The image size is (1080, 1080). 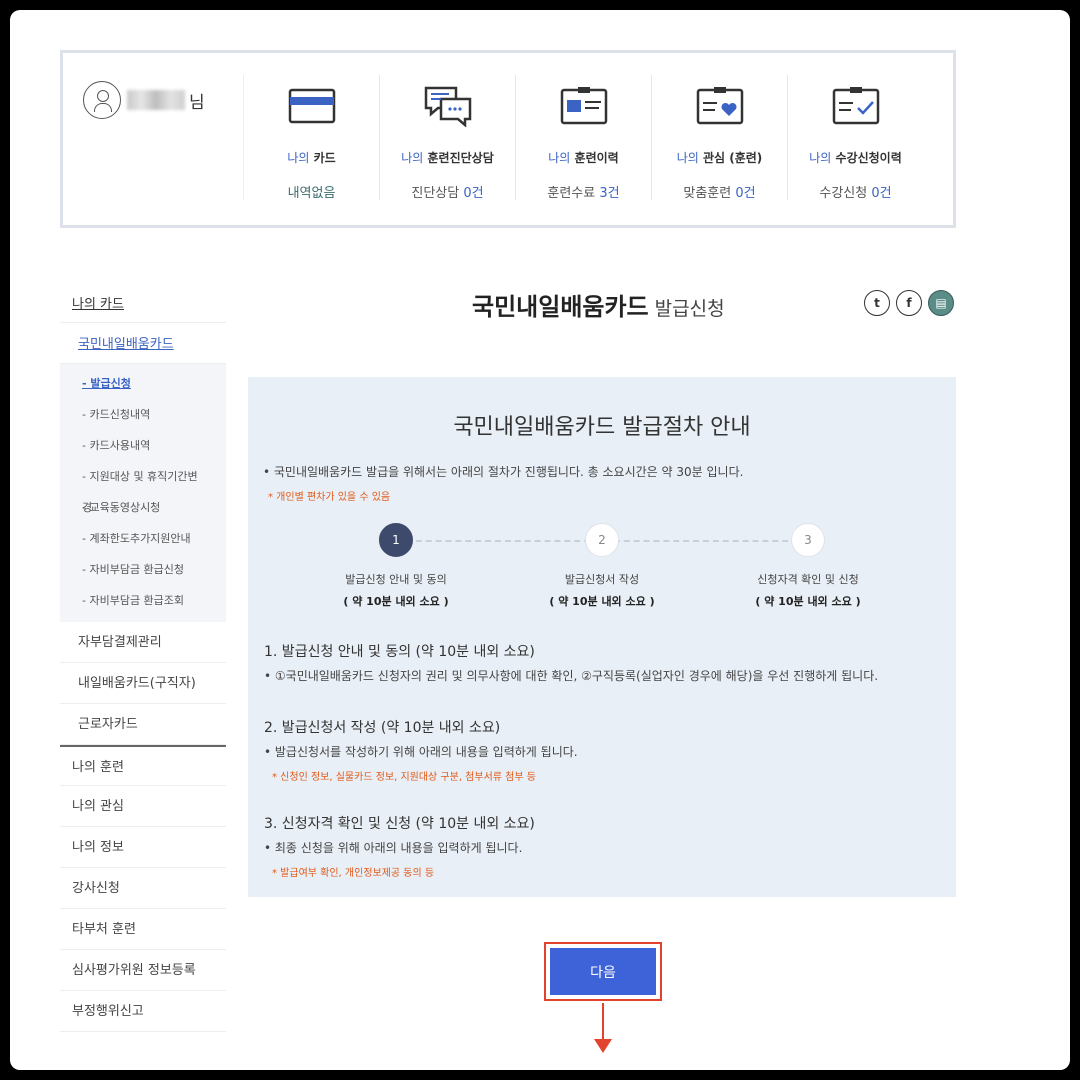 I want to click on nav-apply-issue: - 발급신청, so click(x=143, y=383).